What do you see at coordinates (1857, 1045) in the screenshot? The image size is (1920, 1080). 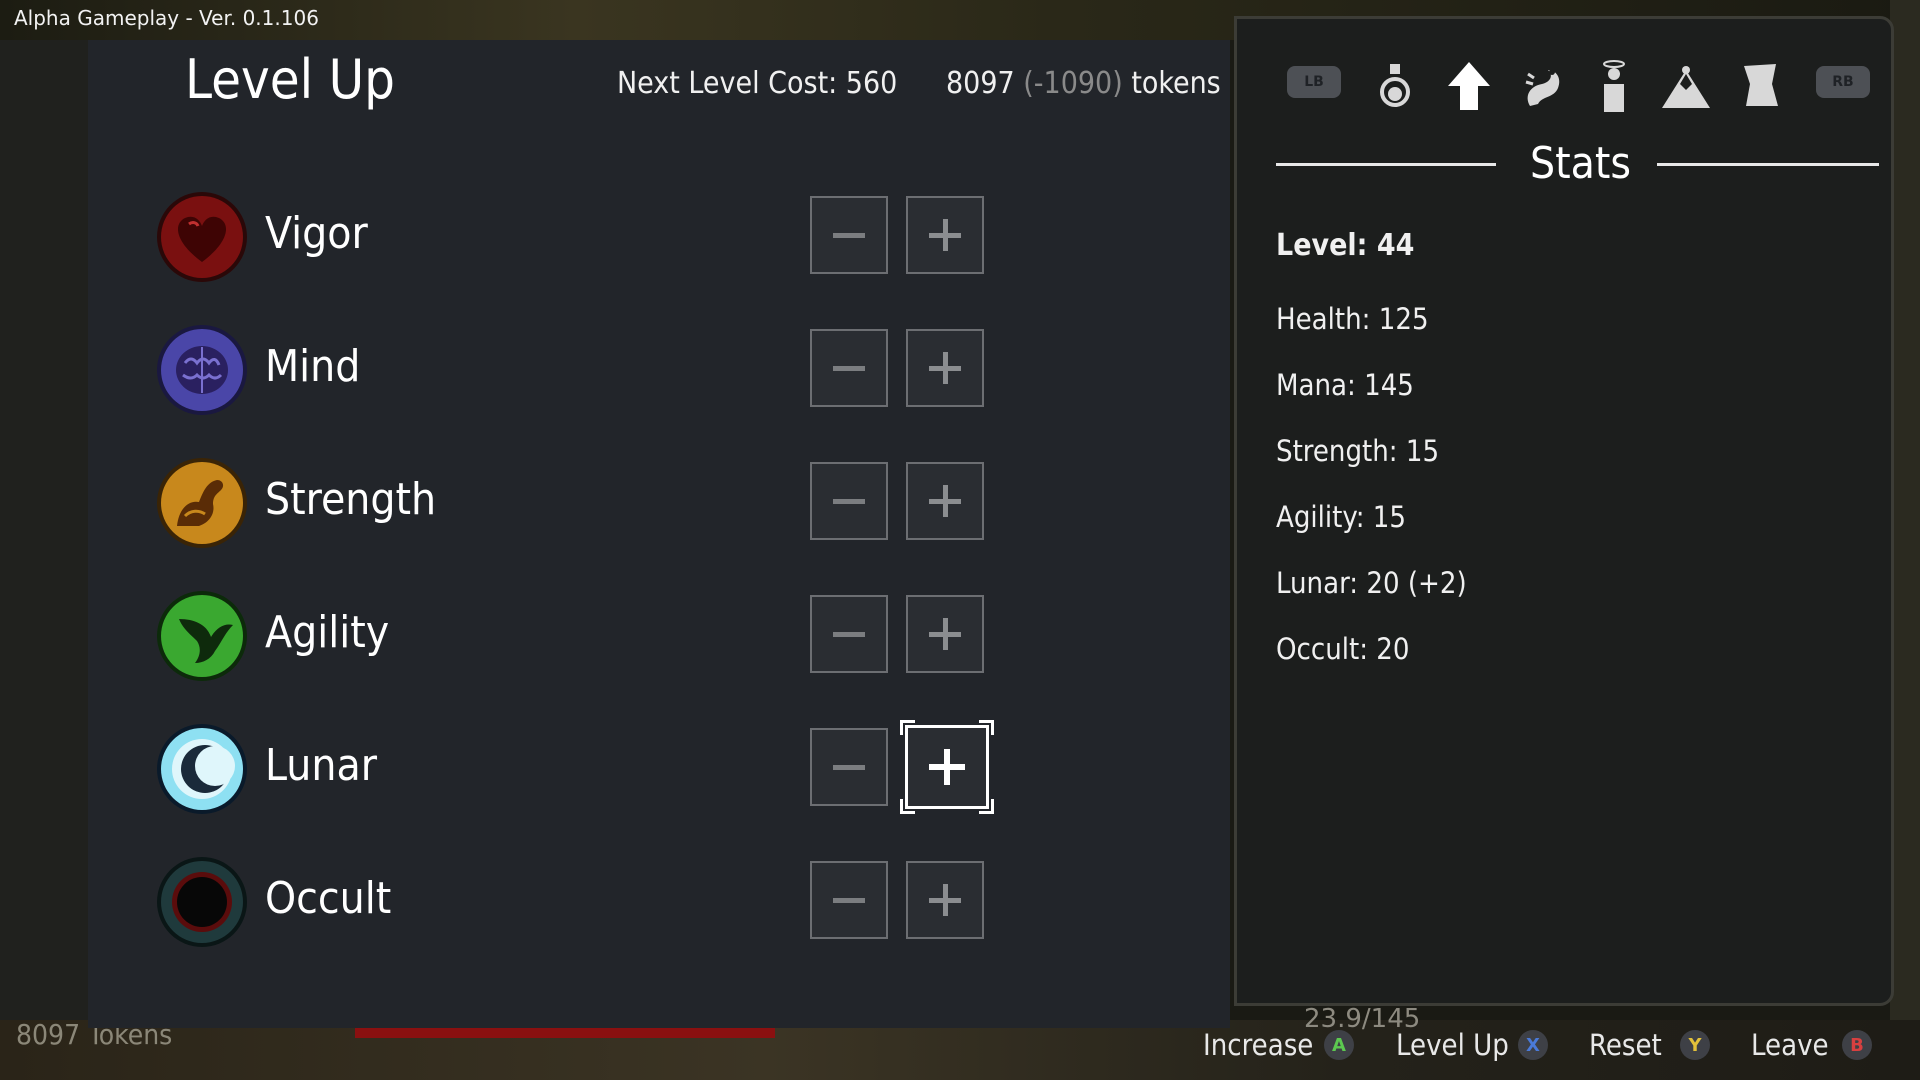 I see `b-button-icon: B` at bounding box center [1857, 1045].